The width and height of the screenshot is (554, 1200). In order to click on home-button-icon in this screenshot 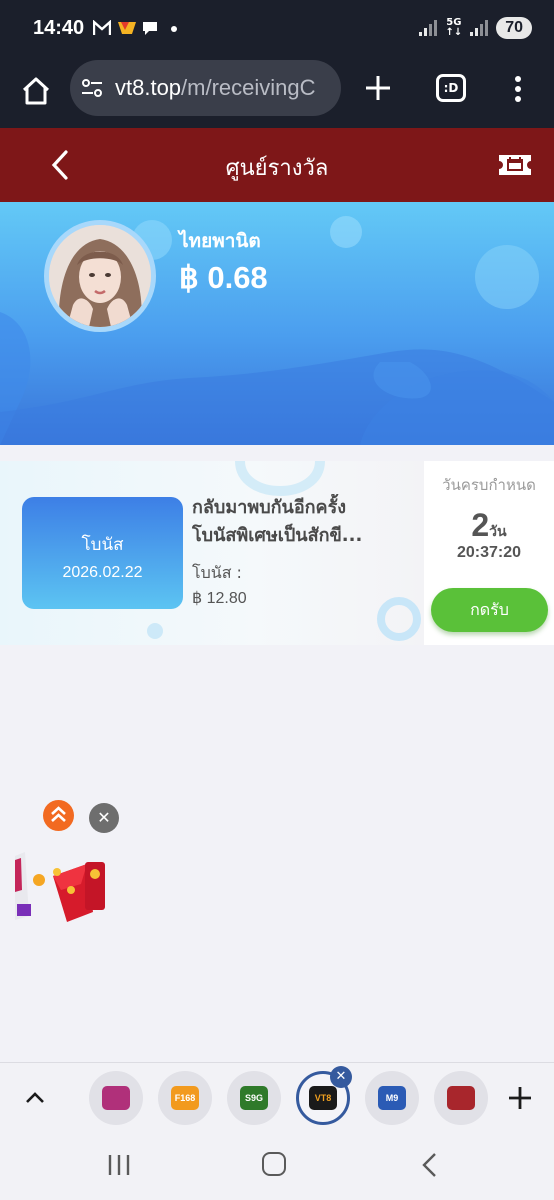, I will do `click(274, 1164)`.